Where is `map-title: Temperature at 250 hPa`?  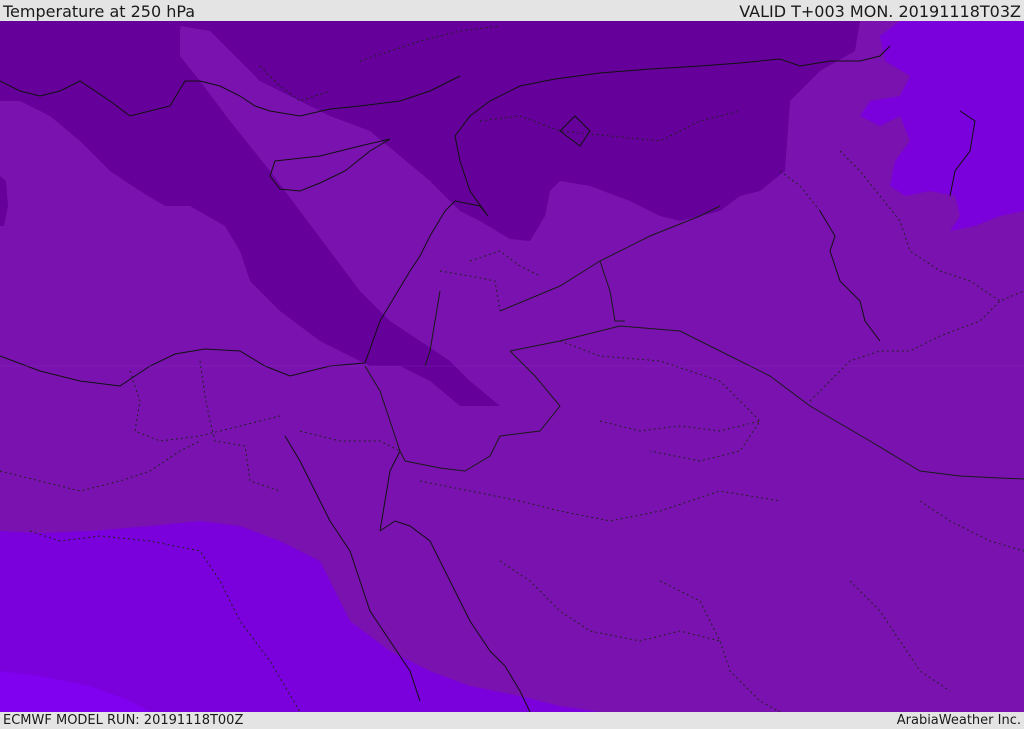 map-title: Temperature at 250 hPa is located at coordinates (99, 11).